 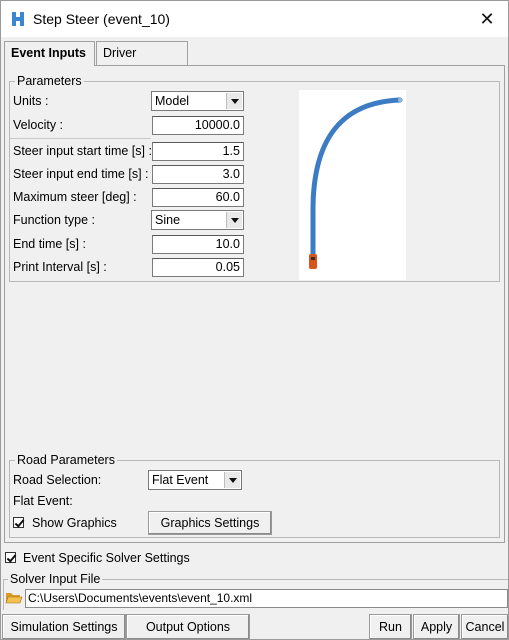 What do you see at coordinates (54, 220) in the screenshot?
I see `function-type-label: Function type :` at bounding box center [54, 220].